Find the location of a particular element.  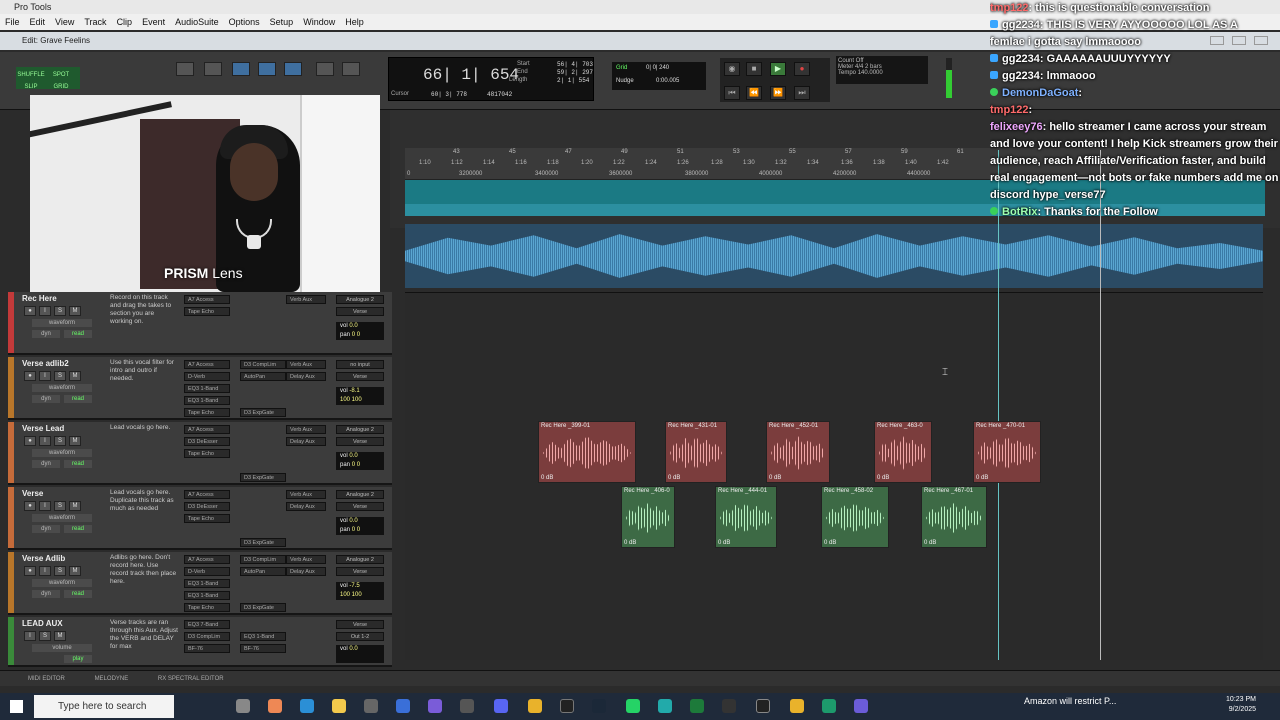

end-button: ⏭ is located at coordinates (802, 93).